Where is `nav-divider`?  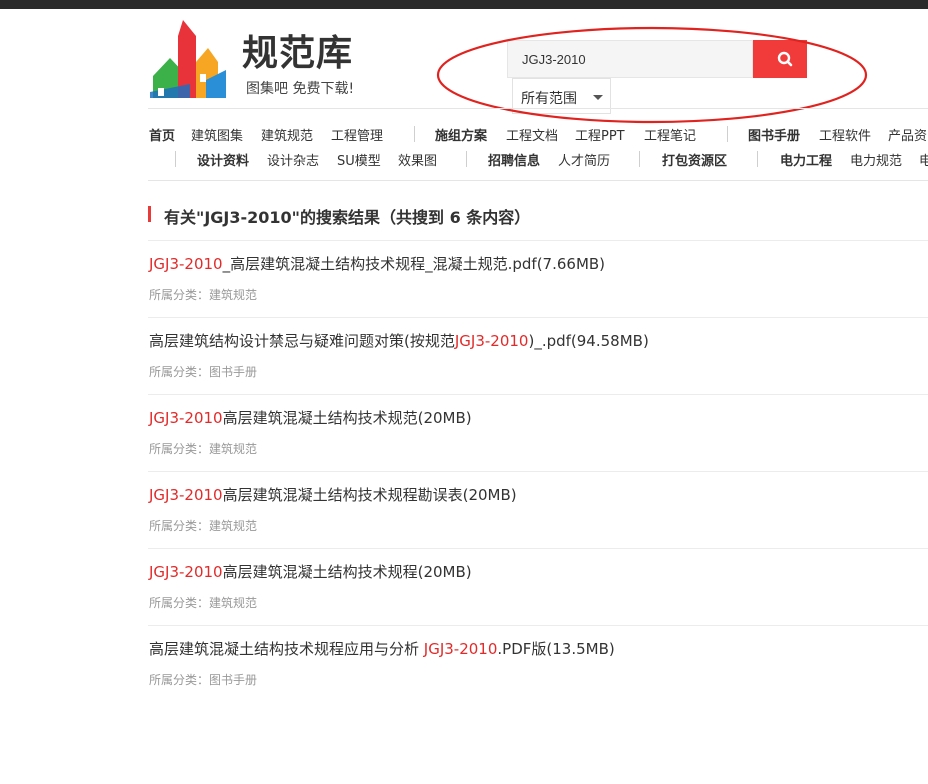 nav-divider is located at coordinates (538, 180).